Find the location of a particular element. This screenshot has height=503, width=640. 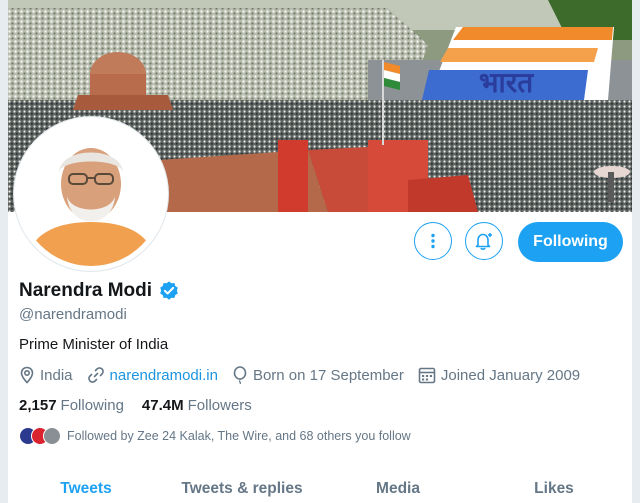

balloon-icon is located at coordinates (240, 375).